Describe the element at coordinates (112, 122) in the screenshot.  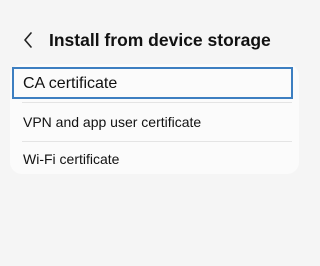
I see `list-item-label: VPN and app user certificate` at that location.